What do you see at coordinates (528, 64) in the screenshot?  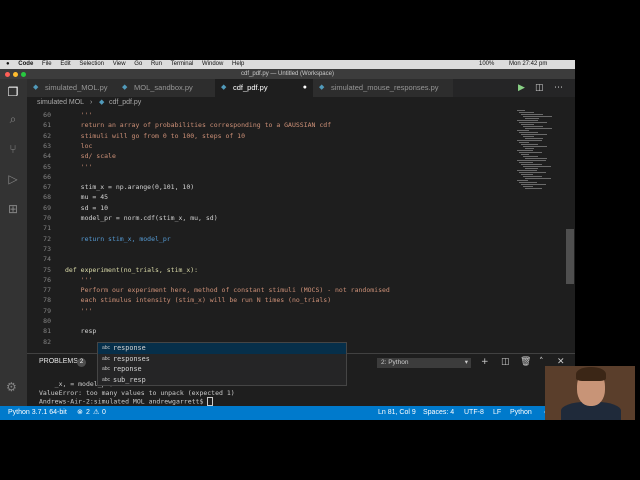 I see `clock: Mon 27:42 pm` at bounding box center [528, 64].